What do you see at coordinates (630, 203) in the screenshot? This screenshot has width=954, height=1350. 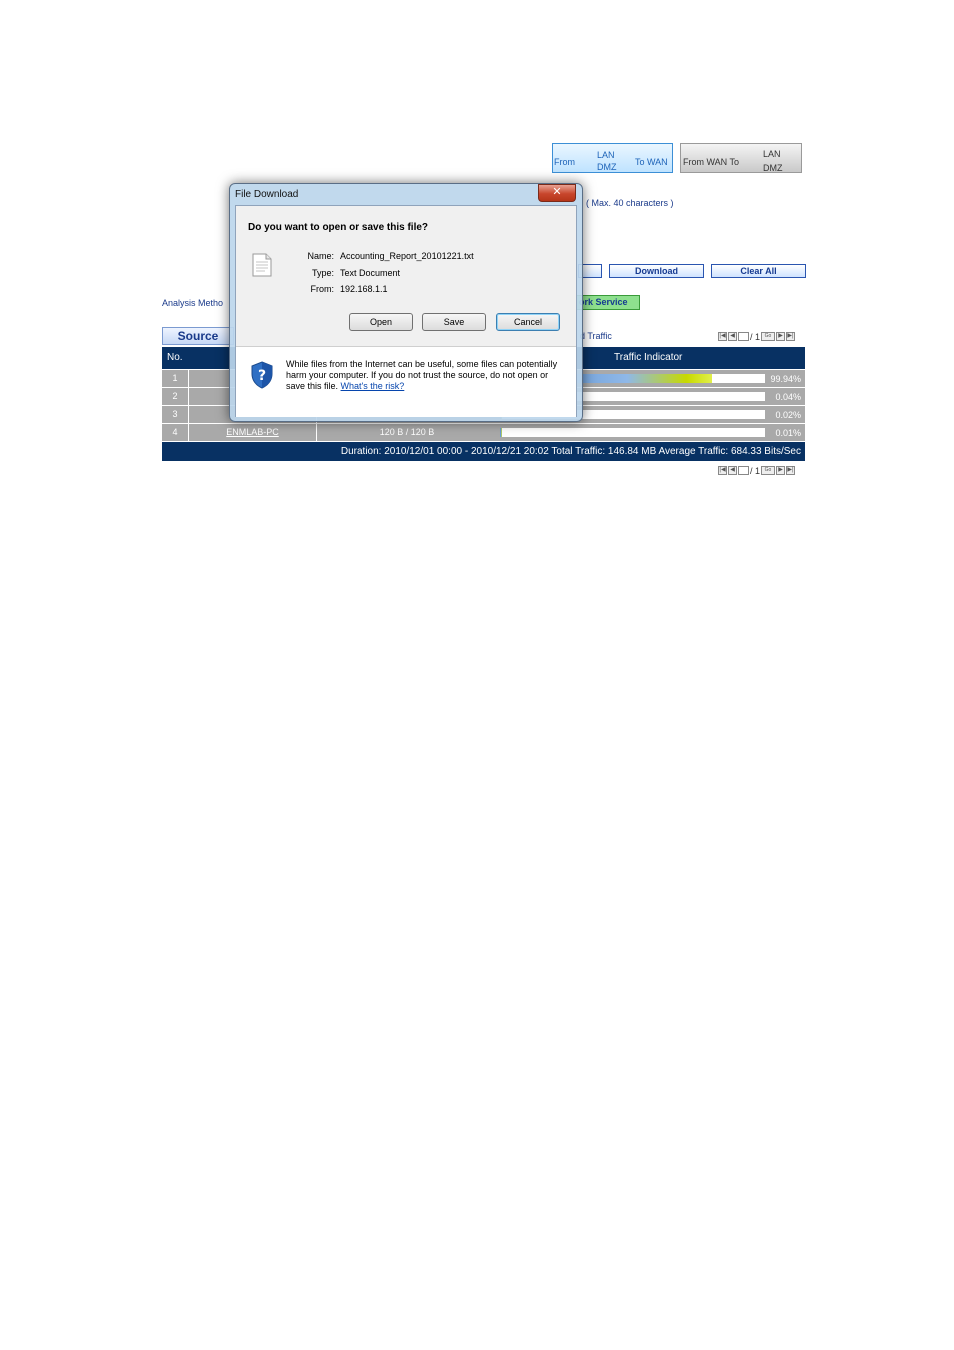 I see `max-characters-hint: ( Max. 40 characters )` at bounding box center [630, 203].